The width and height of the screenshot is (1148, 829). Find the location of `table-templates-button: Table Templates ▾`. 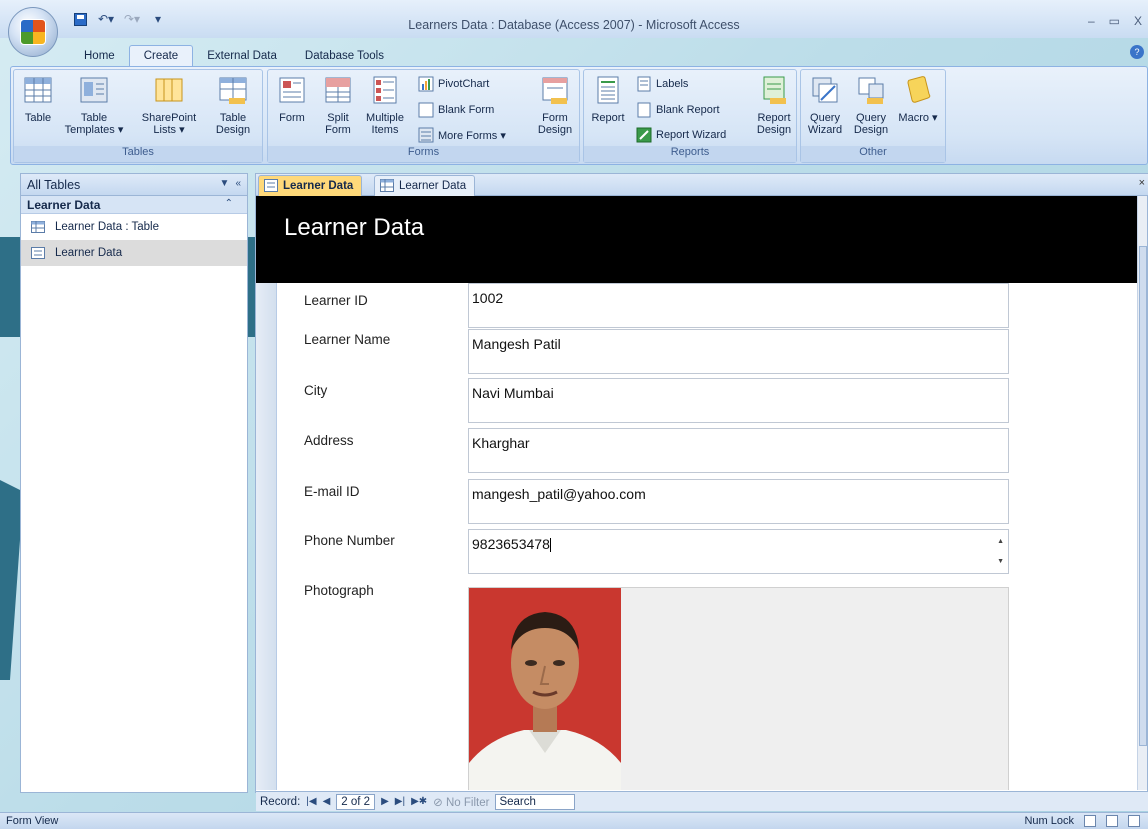

table-templates-button: Table Templates ▾ is located at coordinates (94, 105).